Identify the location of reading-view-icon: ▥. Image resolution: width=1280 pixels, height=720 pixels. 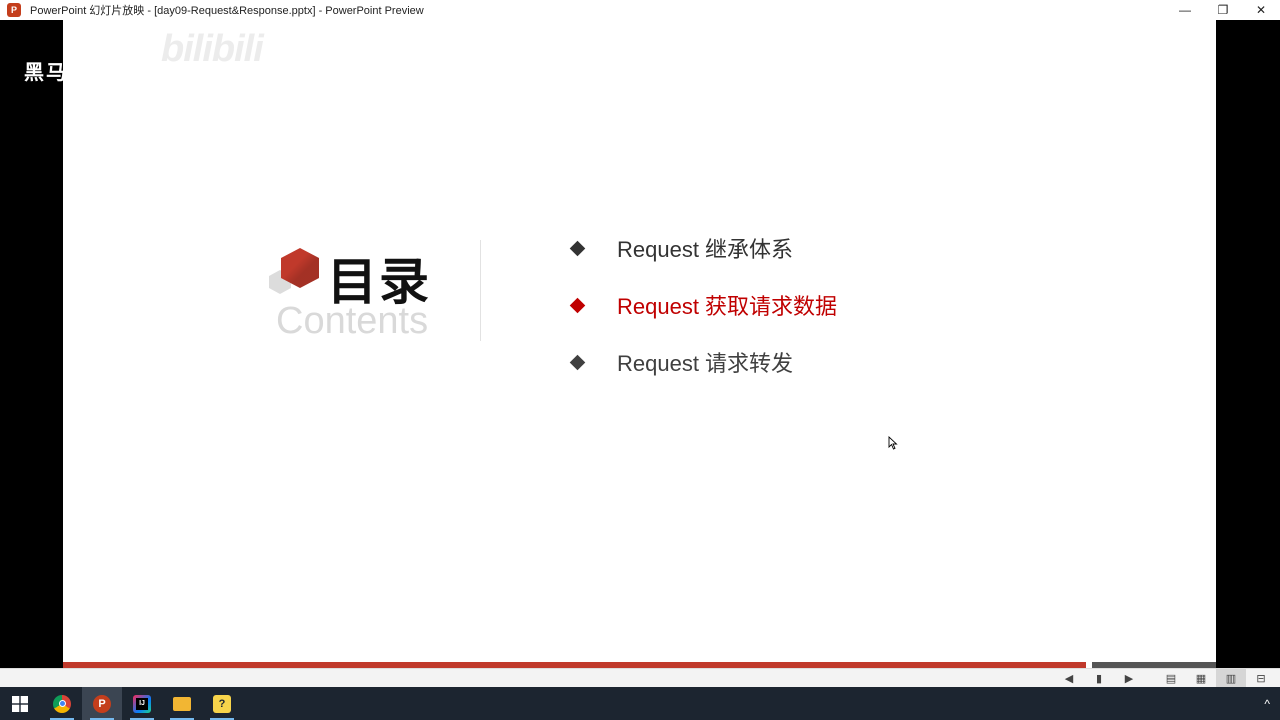
(1231, 678).